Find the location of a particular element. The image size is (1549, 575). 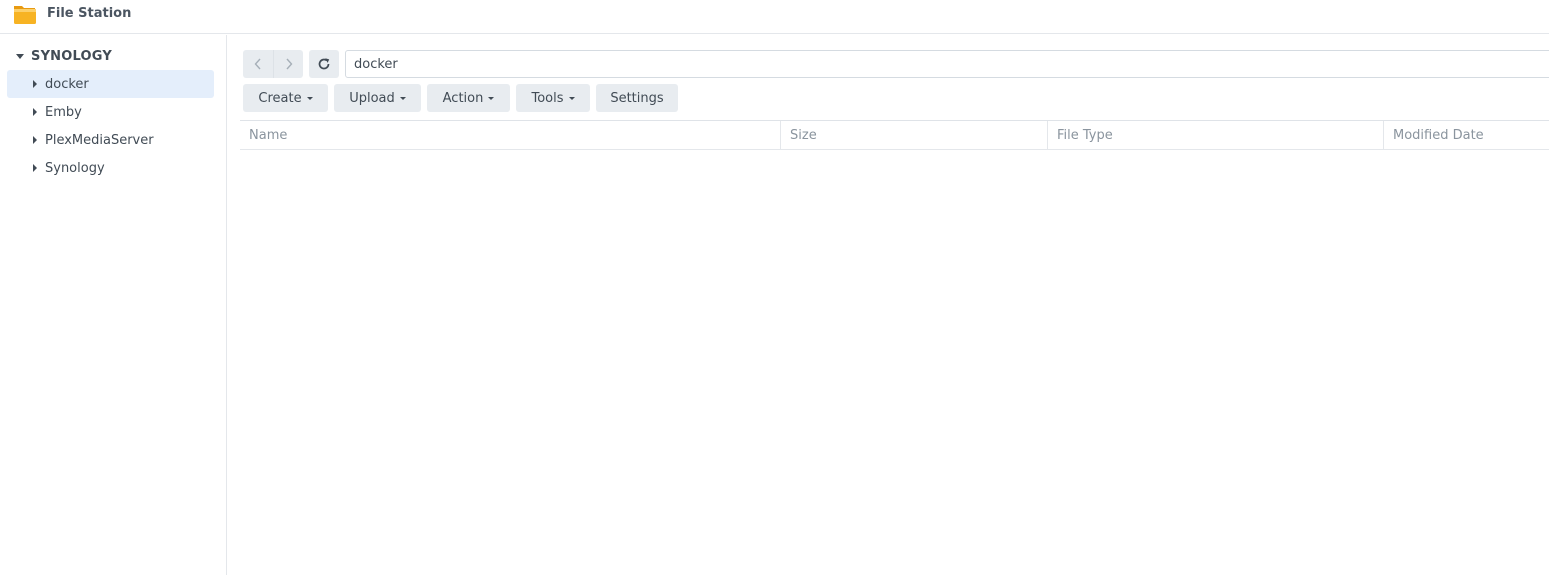

settings-label: Settings is located at coordinates (637, 98).